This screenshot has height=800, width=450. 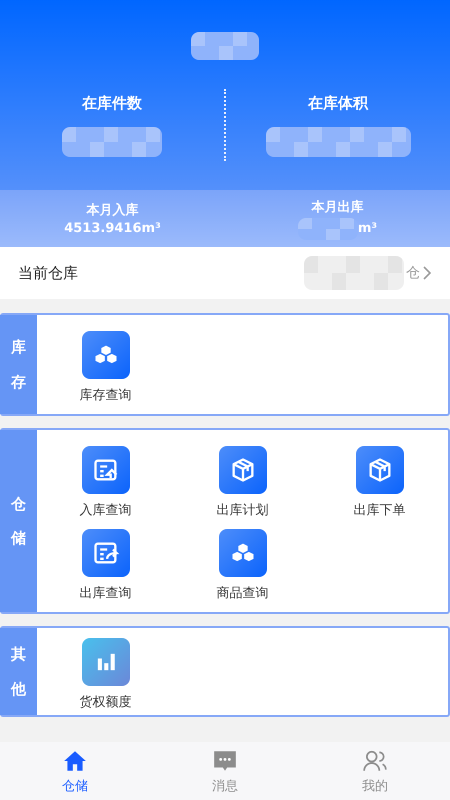 I want to click on warehouse-name: 仓, so click(x=413, y=273).